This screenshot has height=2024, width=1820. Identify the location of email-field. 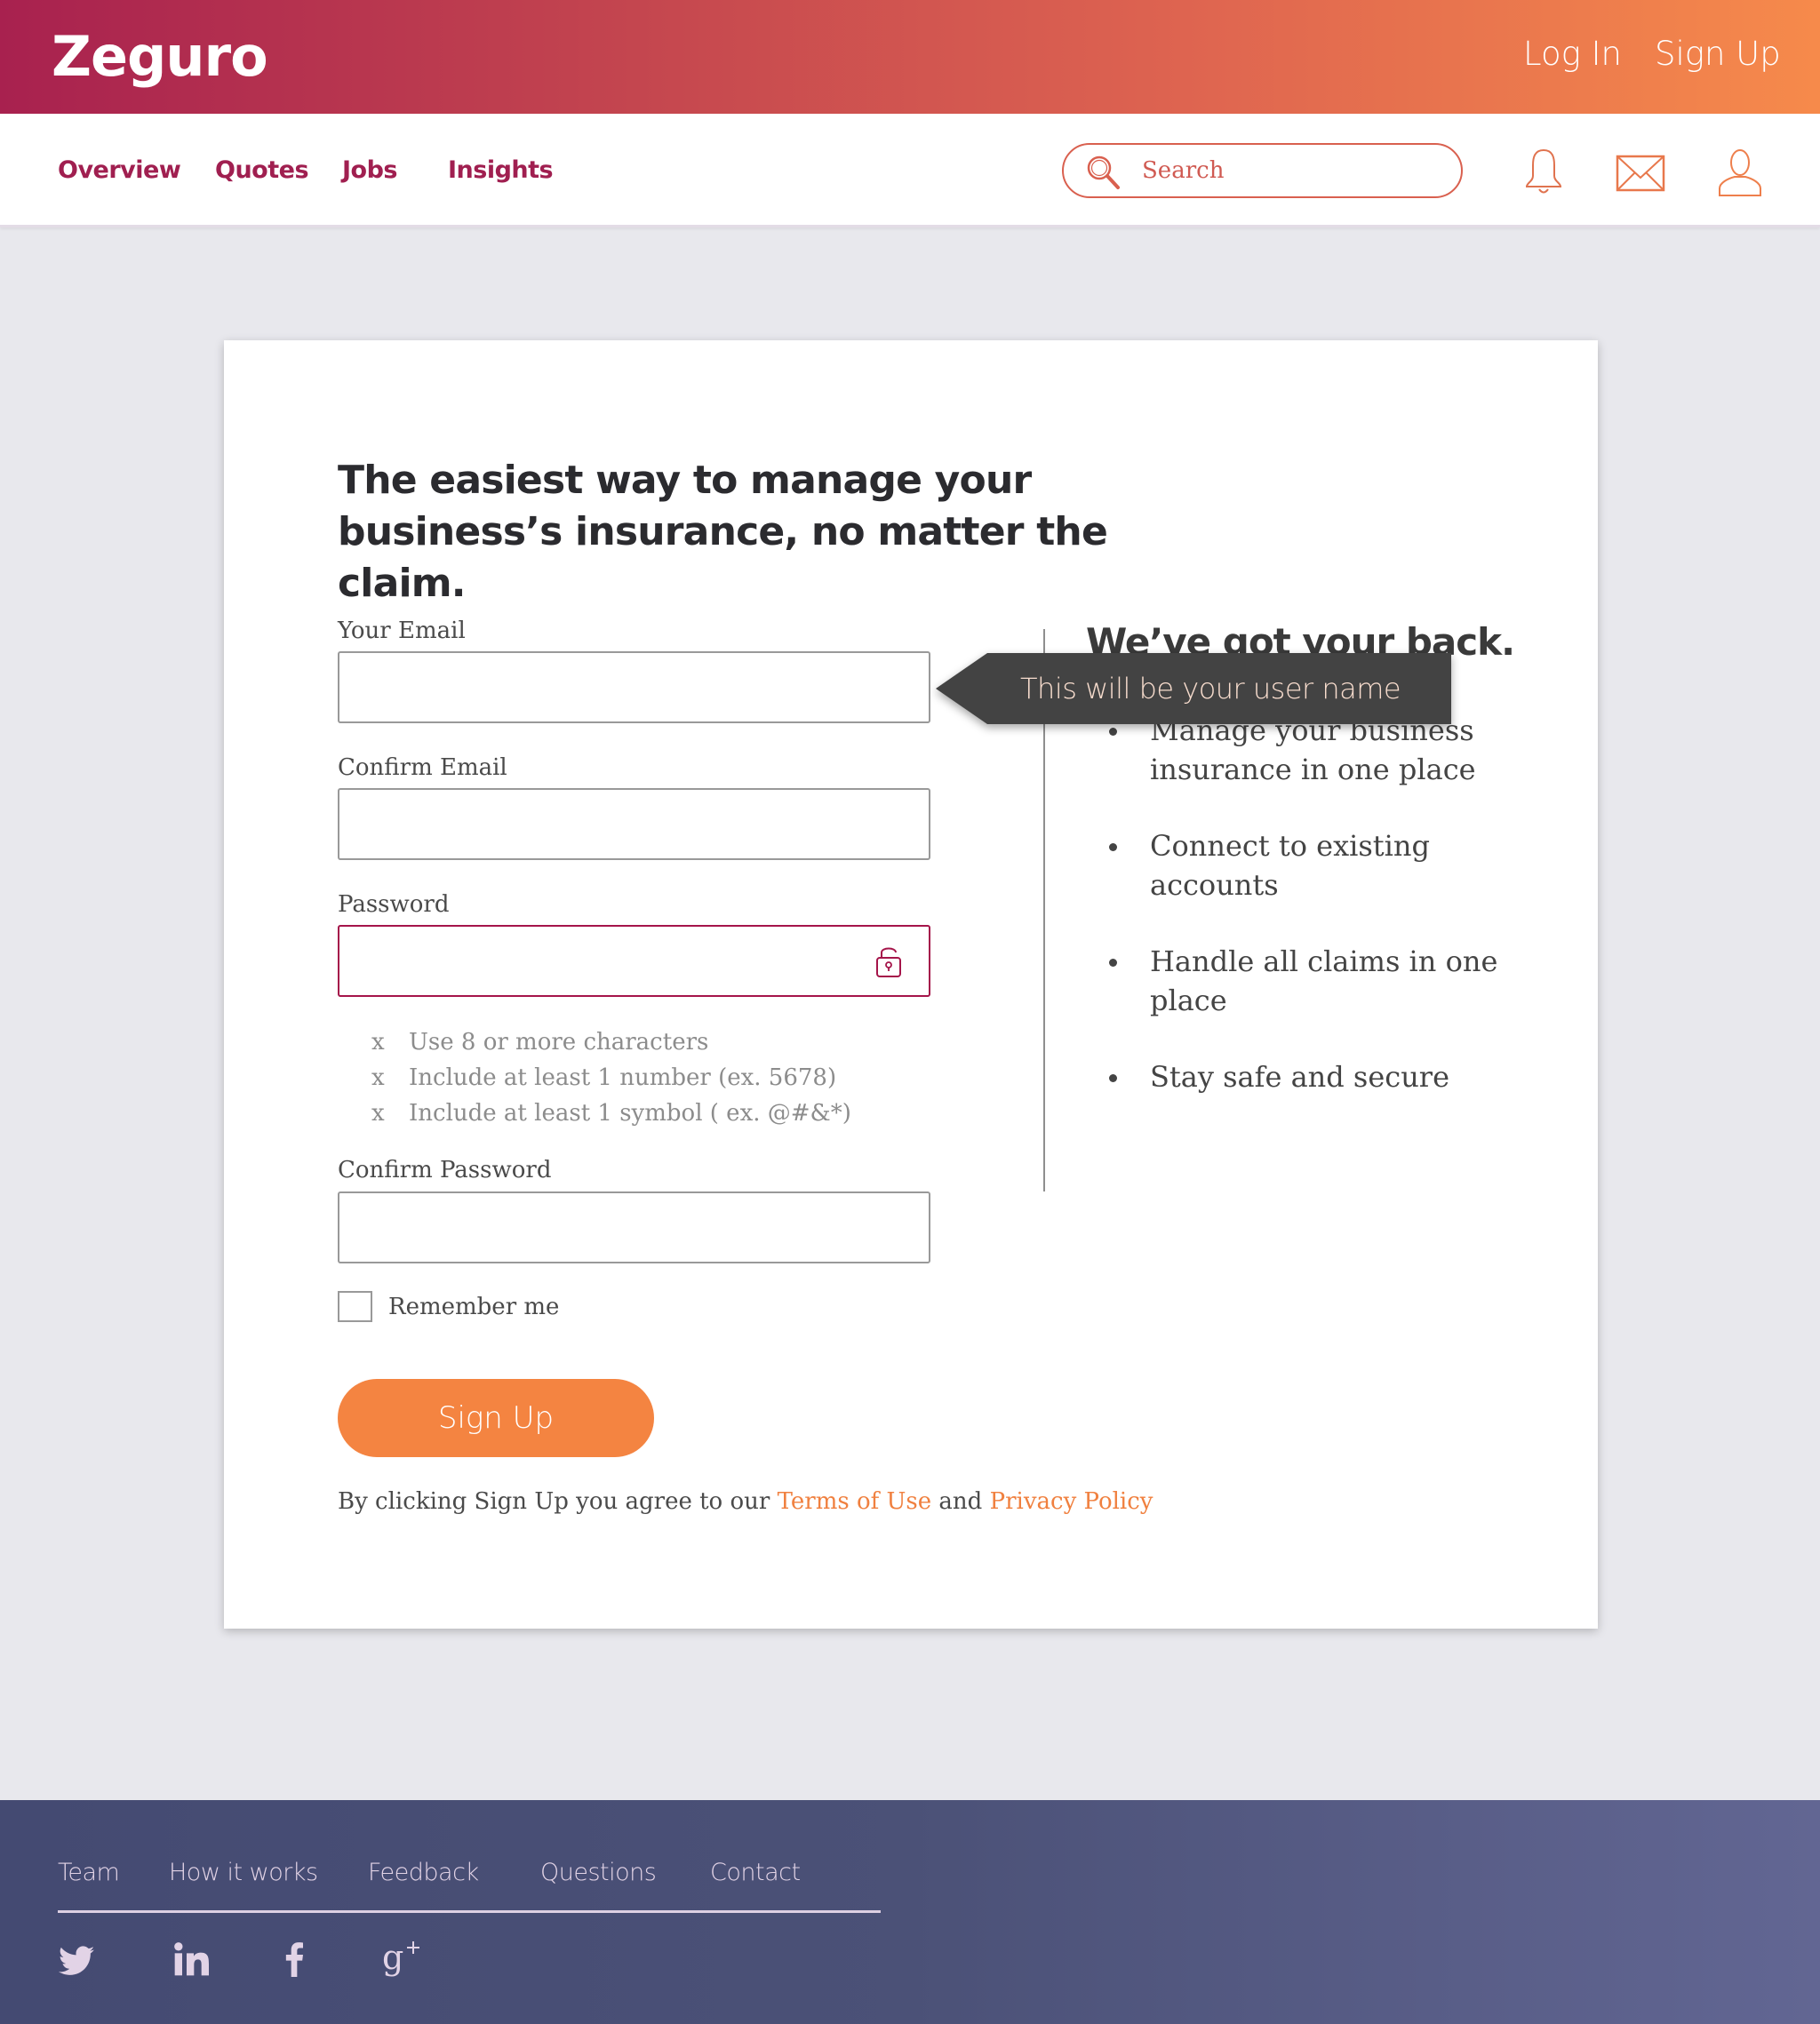
(634, 687).